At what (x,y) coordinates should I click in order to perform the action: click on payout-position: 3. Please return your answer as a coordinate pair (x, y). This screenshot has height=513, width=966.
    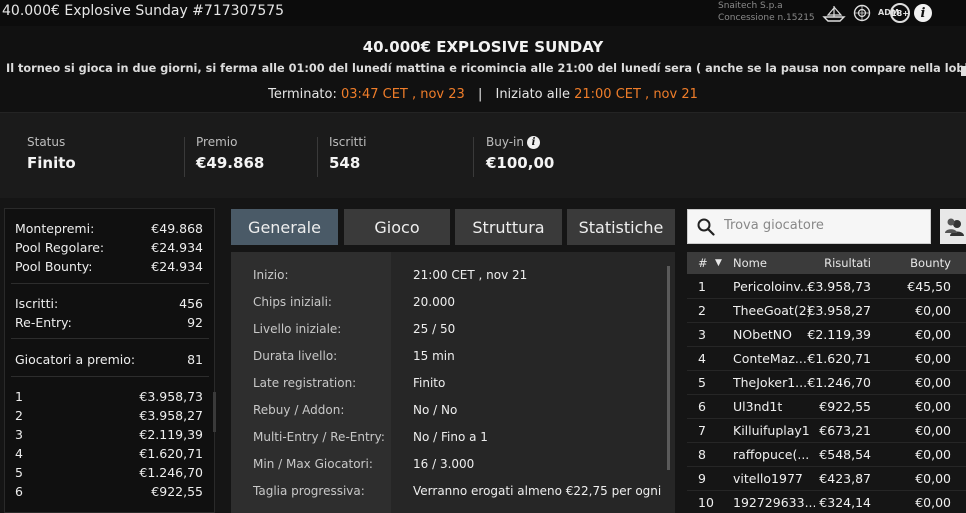
    Looking at the image, I should click on (19, 434).